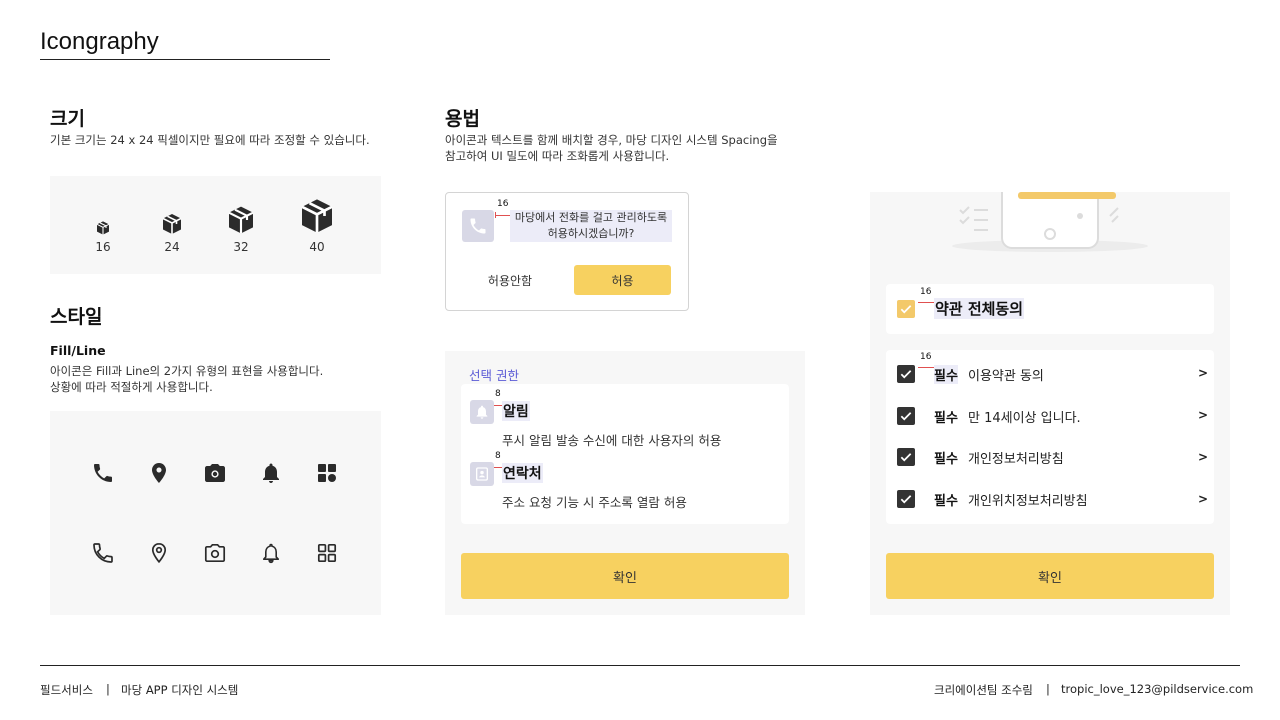  I want to click on permission-title-notification: 알림, so click(516, 411).